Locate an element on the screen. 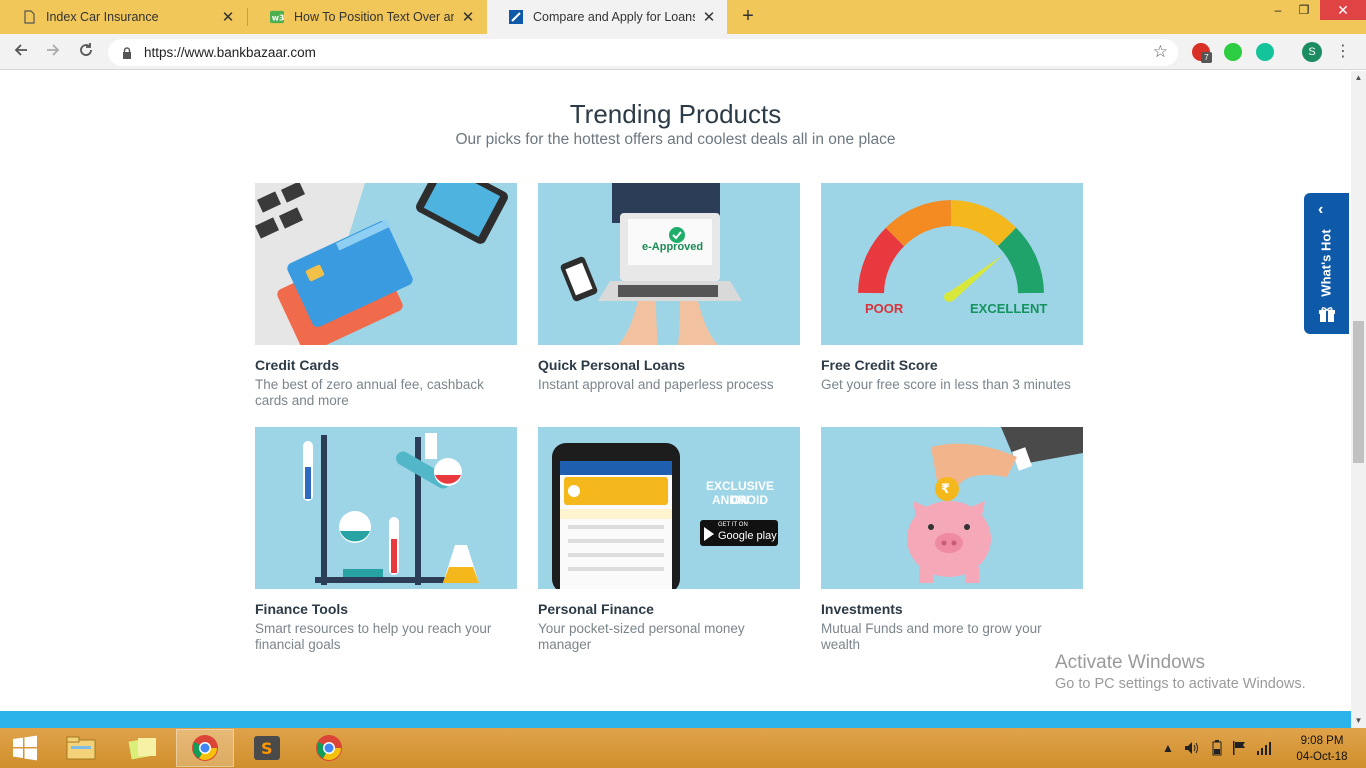 The height and width of the screenshot is (768, 1366). windows-start-icon is located at coordinates (25, 748).